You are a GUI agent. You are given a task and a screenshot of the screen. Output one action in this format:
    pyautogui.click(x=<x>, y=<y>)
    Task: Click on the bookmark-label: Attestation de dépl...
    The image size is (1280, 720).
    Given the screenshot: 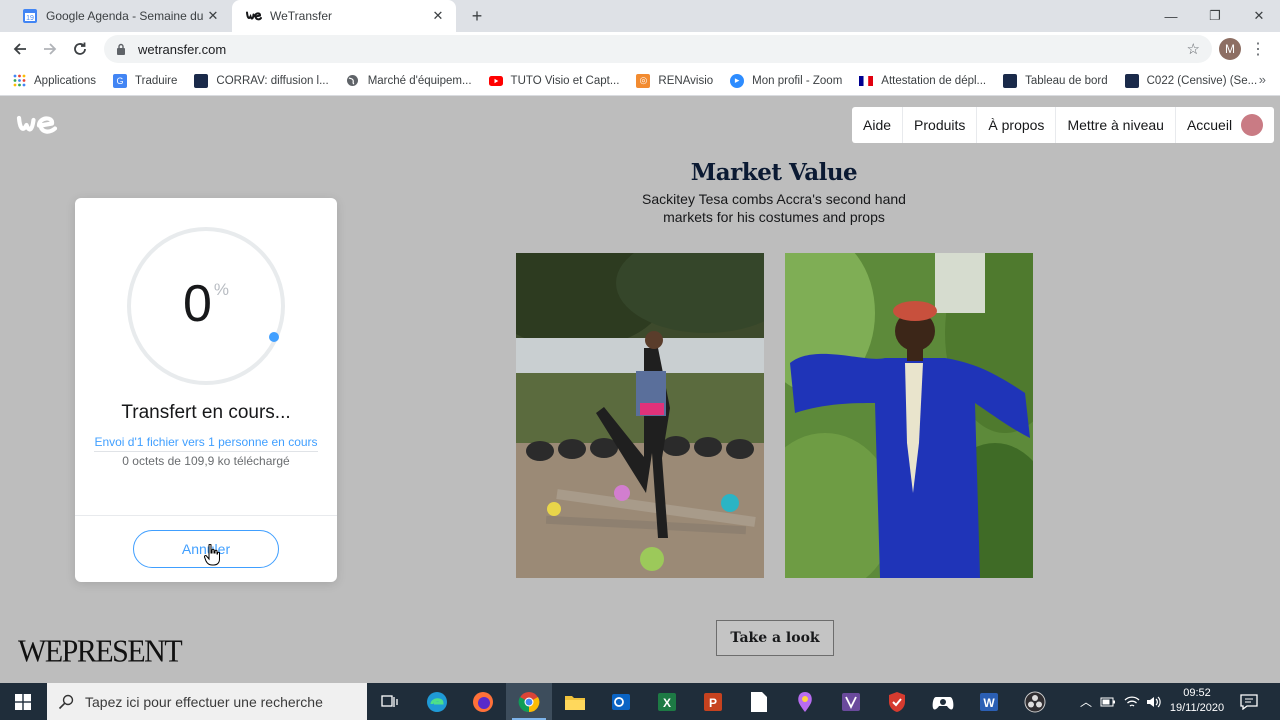 What is the action you would take?
    pyautogui.click(x=934, y=80)
    